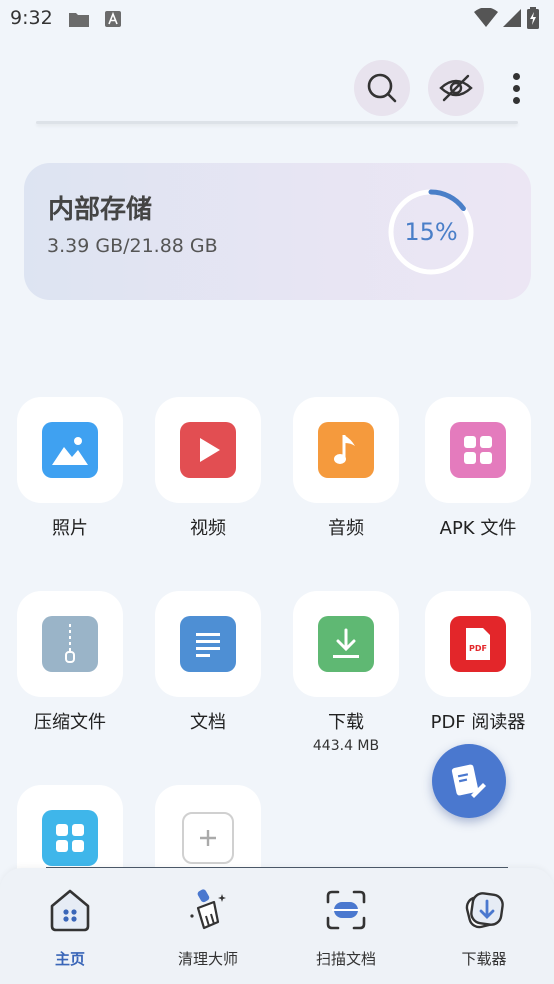 This screenshot has width=554, height=984. What do you see at coordinates (346, 722) in the screenshot?
I see `category-label: 下载` at bounding box center [346, 722].